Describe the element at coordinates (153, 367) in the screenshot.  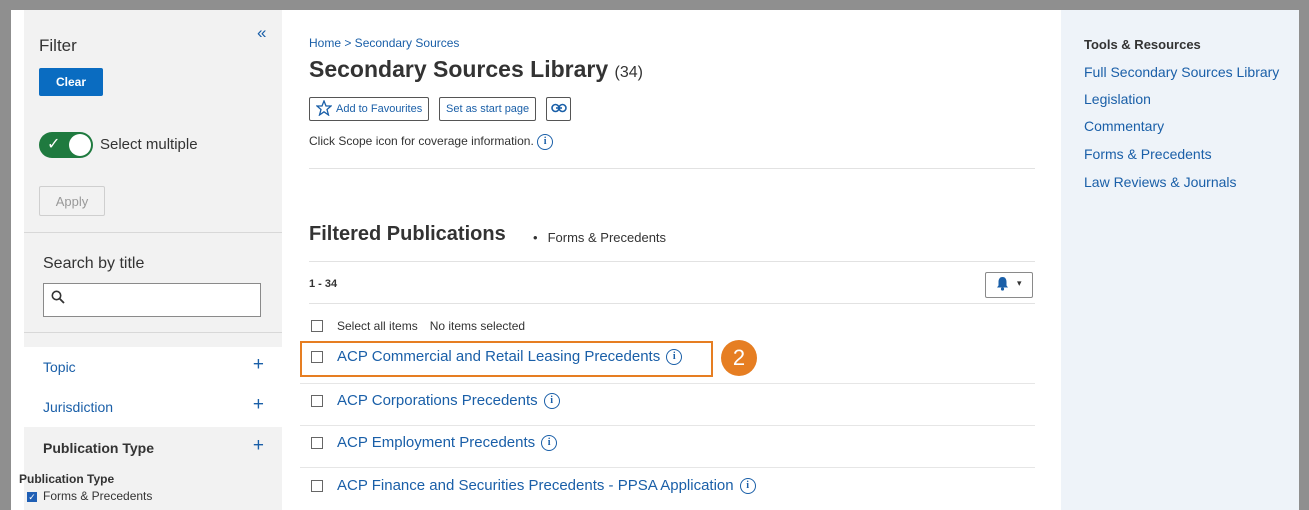
I see `facet-topic: Topic +` at that location.